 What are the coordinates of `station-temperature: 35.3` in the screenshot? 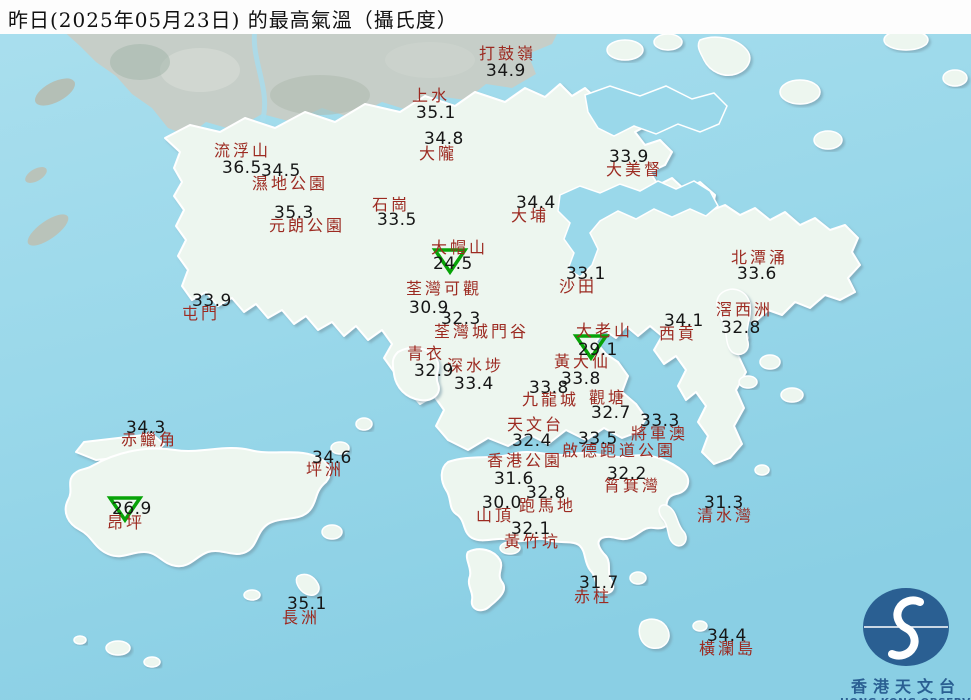 It's located at (294, 213).